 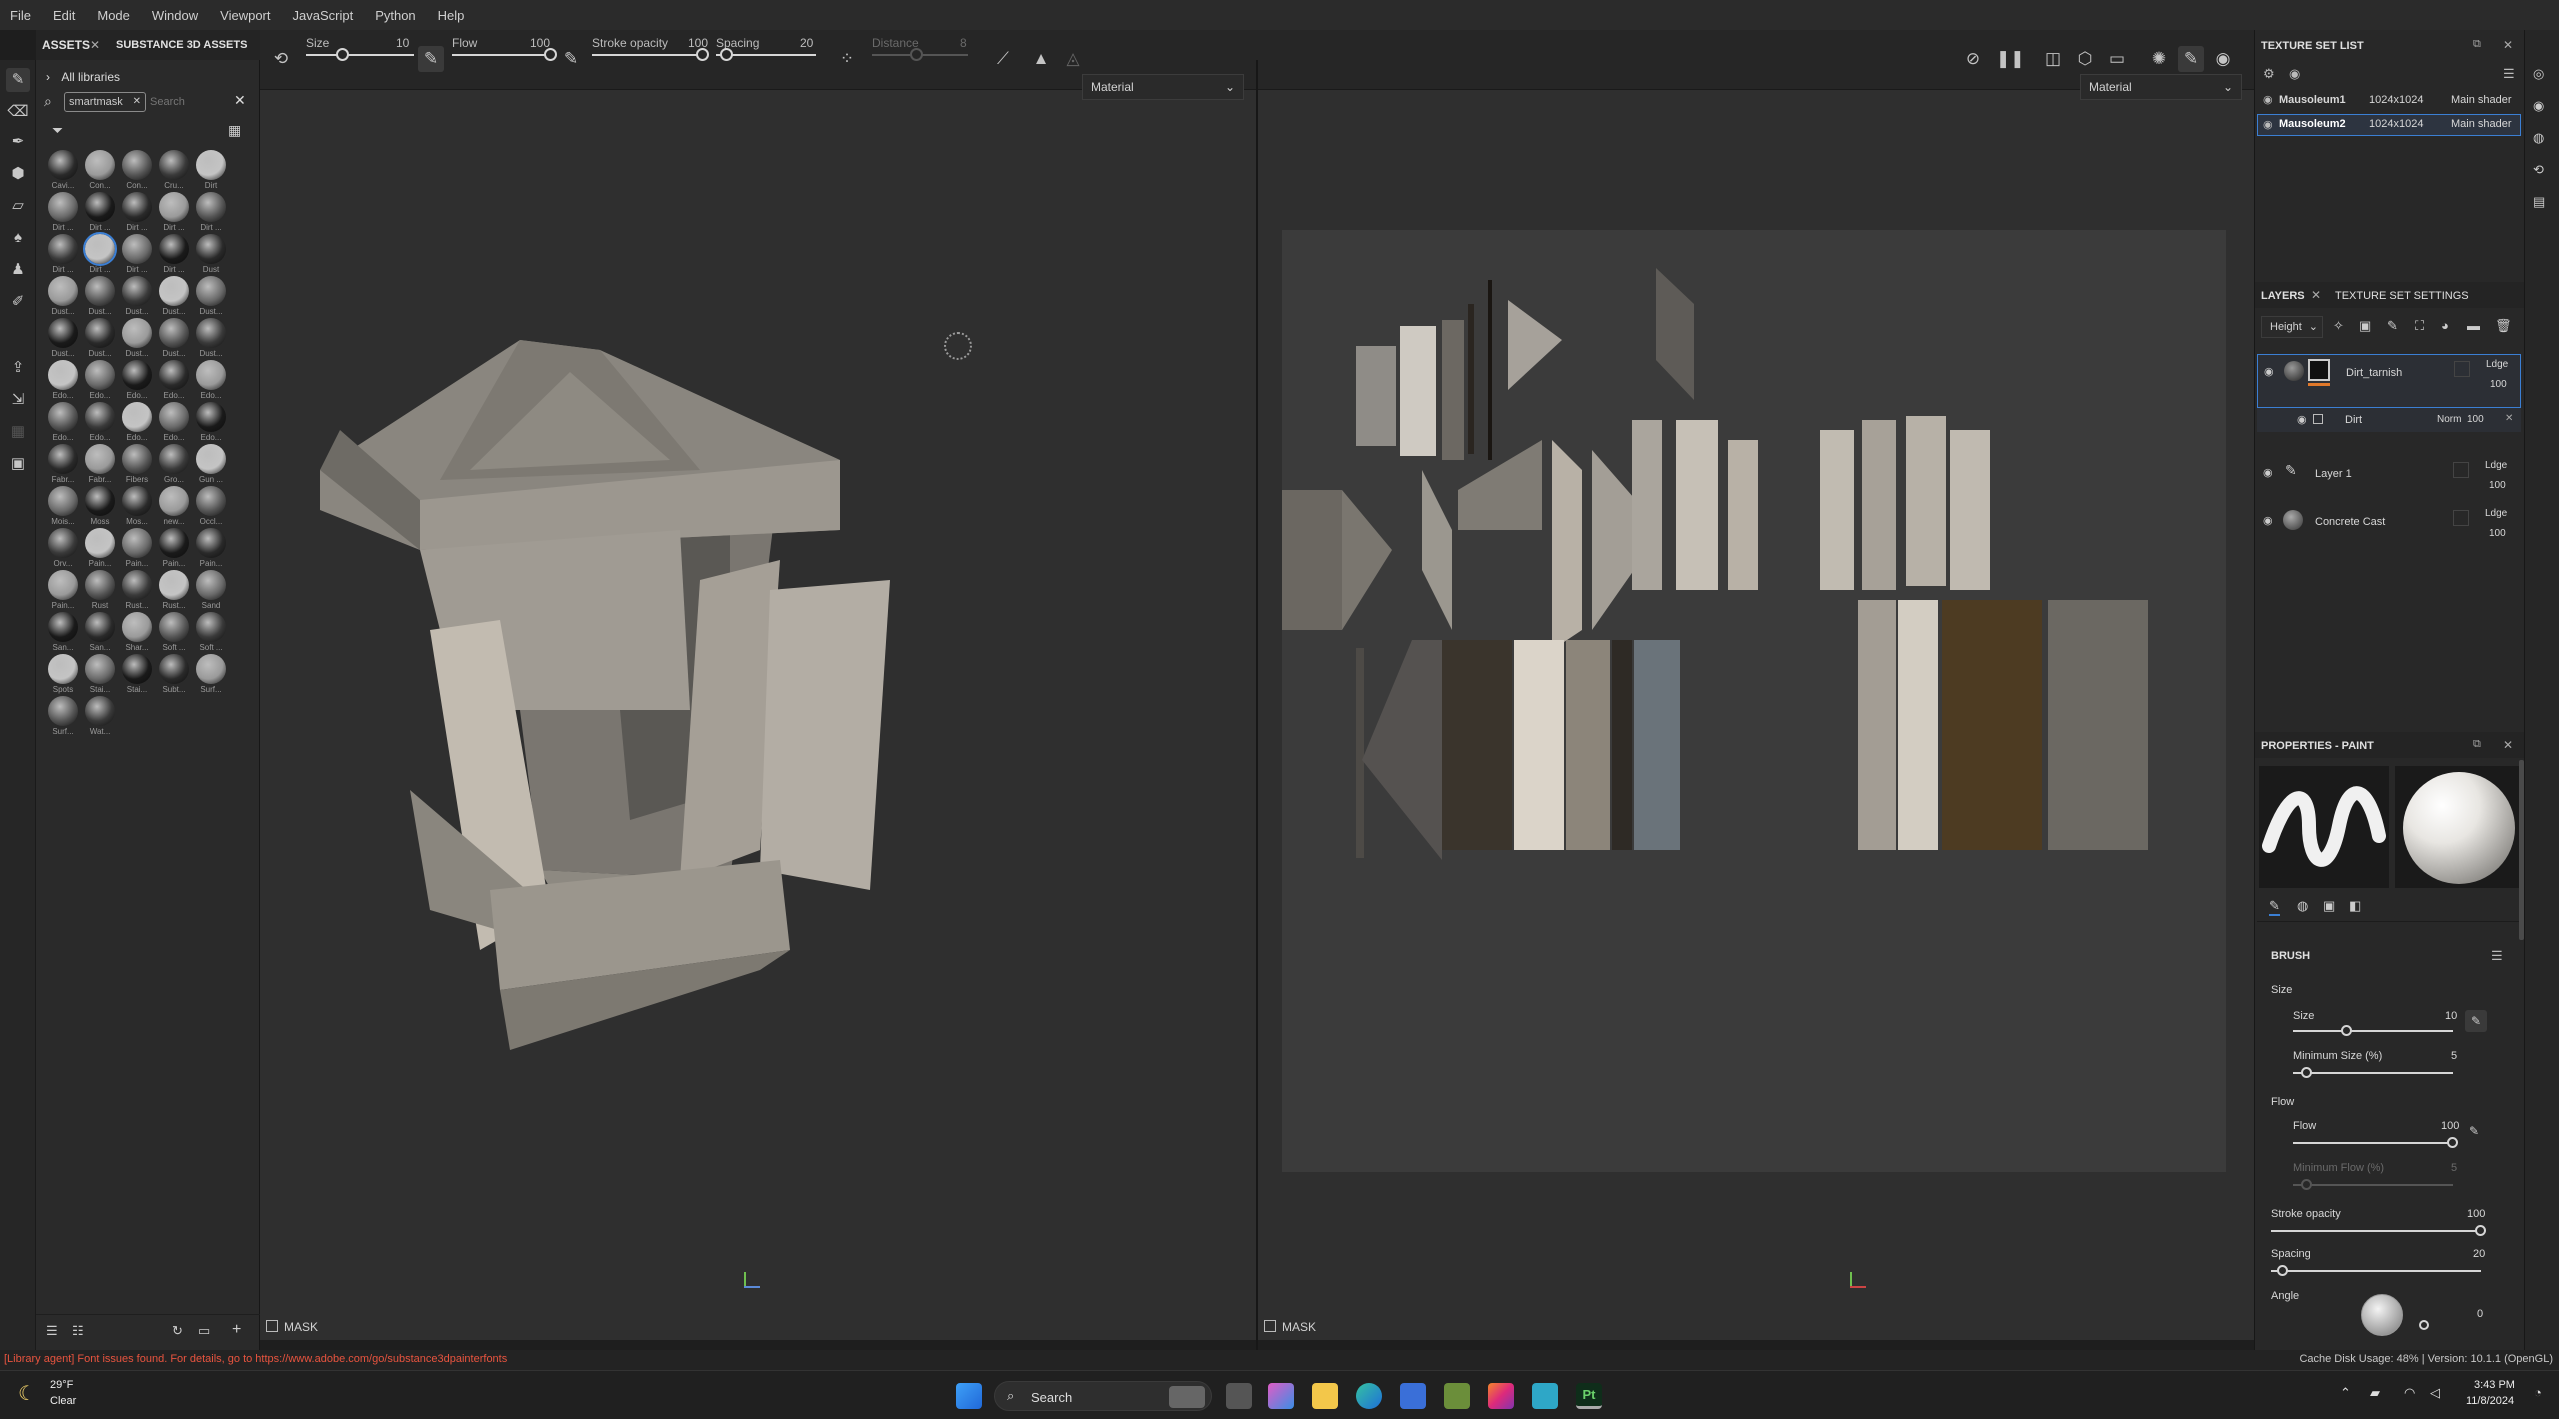 I want to click on menu-viewport: Viewport, so click(x=245, y=15).